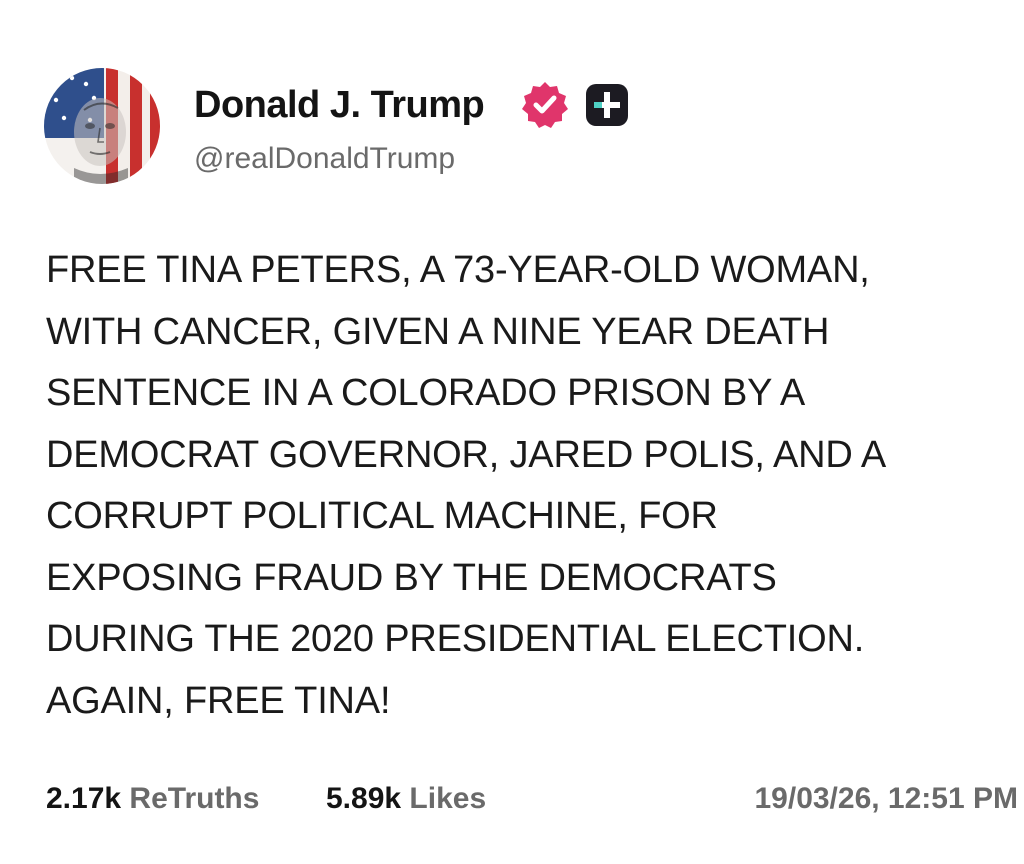 The image size is (1024, 864). I want to click on author-display-name: Donald J. Trump, so click(339, 105).